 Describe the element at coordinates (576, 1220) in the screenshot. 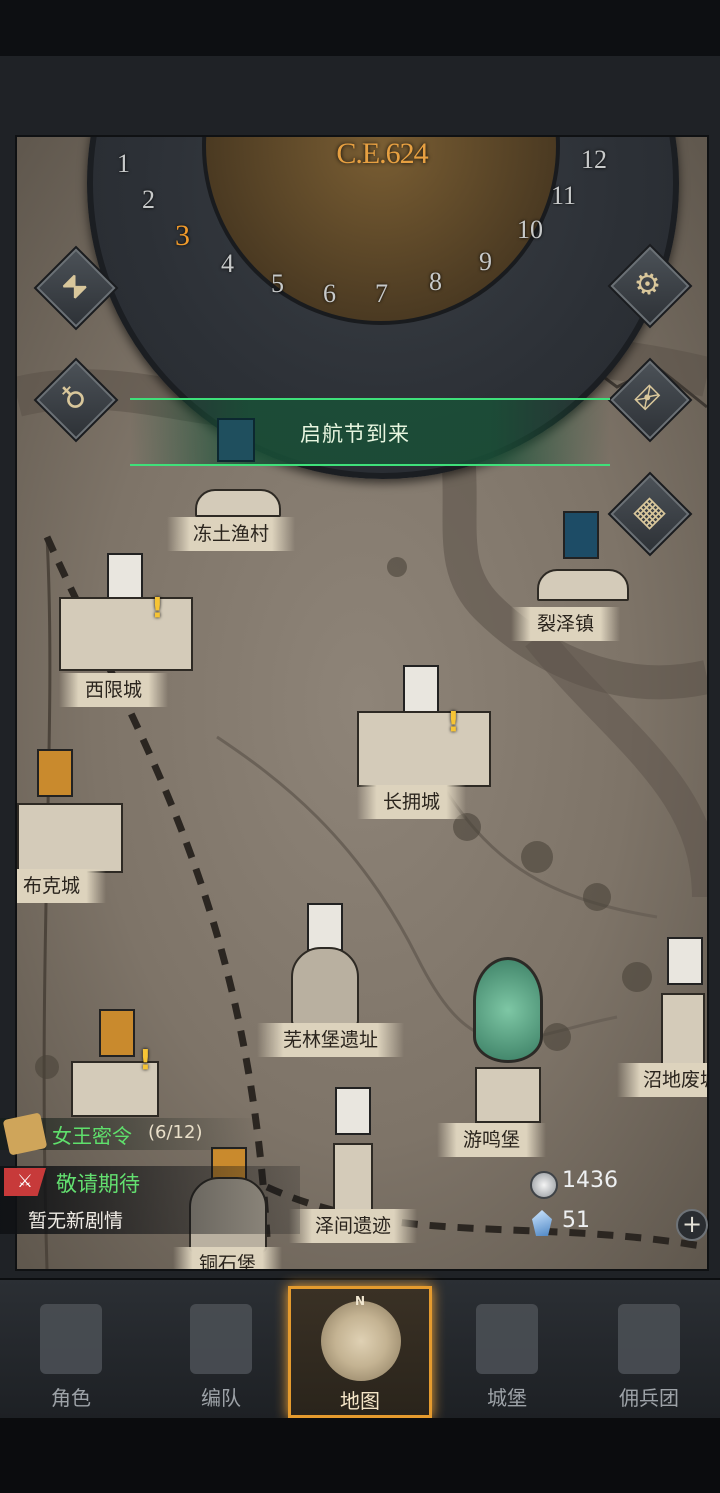

I see `crystal-amount: 51` at that location.